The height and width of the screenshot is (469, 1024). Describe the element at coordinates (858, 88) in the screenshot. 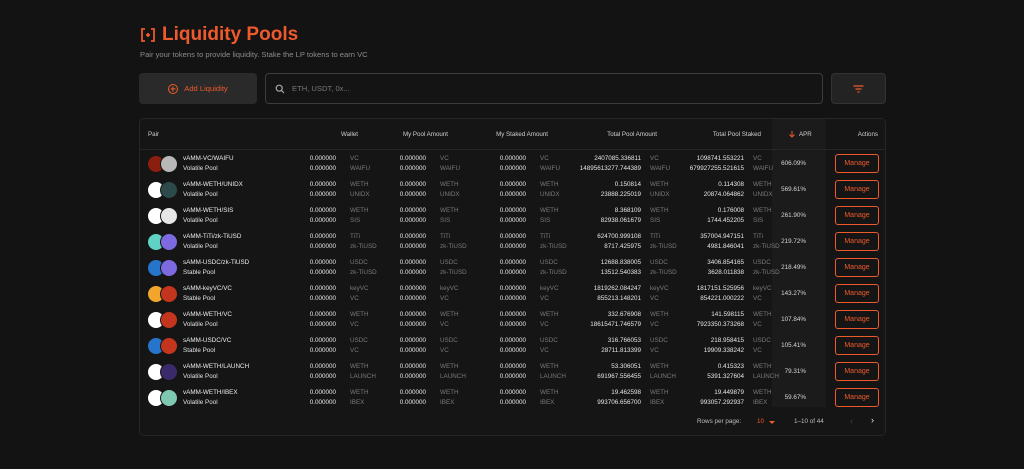

I see `filter-button` at that location.